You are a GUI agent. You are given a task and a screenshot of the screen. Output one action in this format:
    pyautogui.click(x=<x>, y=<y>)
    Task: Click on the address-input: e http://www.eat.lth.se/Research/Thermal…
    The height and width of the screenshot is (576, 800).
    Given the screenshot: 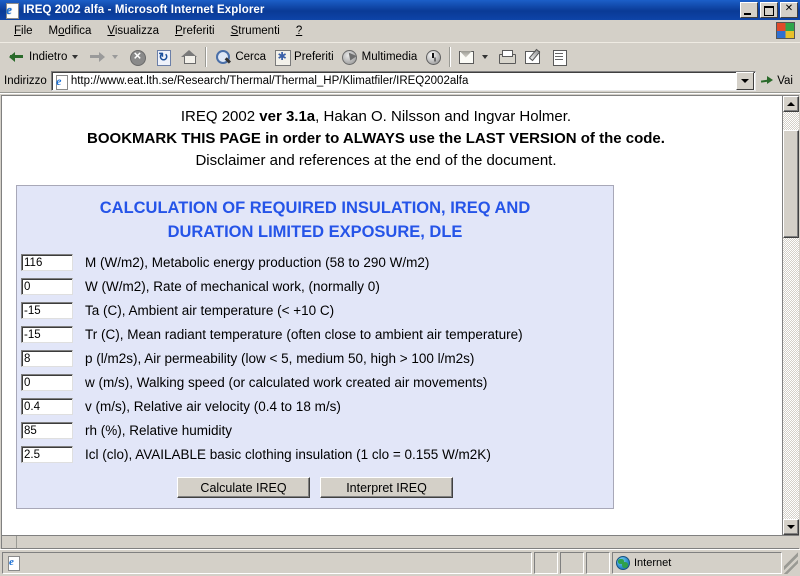 What is the action you would take?
    pyautogui.click(x=403, y=81)
    